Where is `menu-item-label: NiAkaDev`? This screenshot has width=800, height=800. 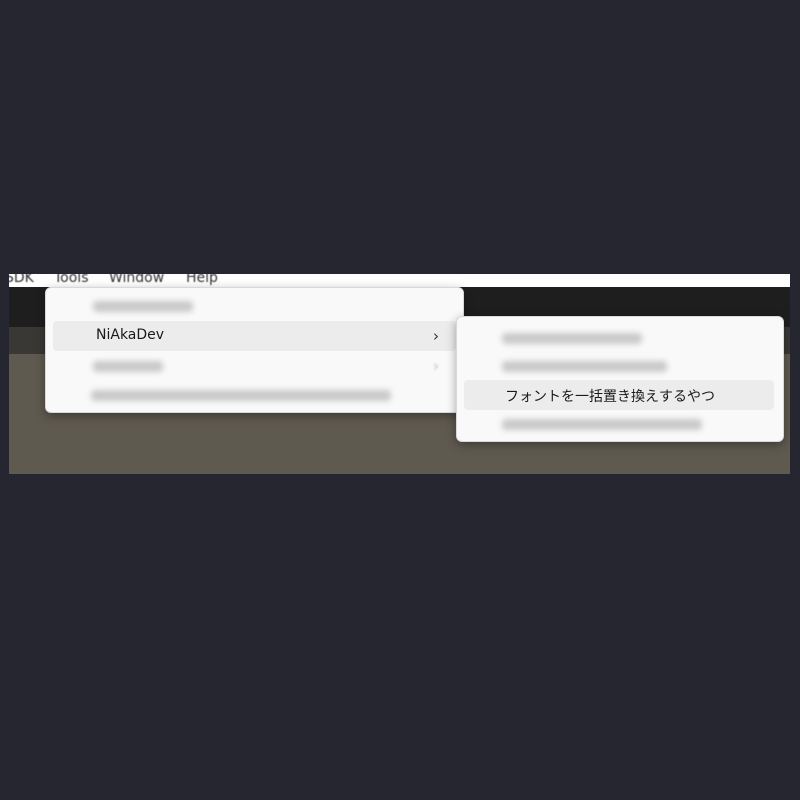
menu-item-label: NiAkaDev is located at coordinates (130, 335).